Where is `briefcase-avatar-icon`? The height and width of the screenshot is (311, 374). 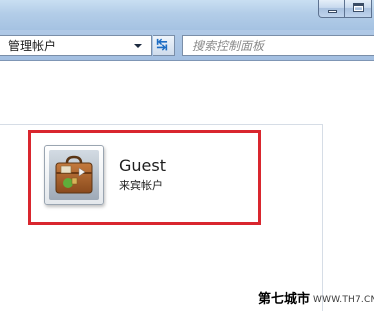
briefcase-avatar-icon is located at coordinates (74, 175).